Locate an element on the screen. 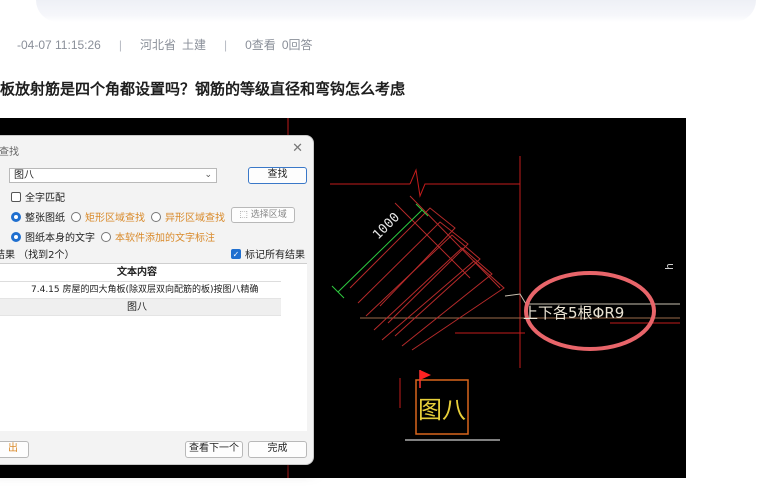 Image resolution: width=780 pixels, height=493 pixels. scope-irregular-radio is located at coordinates (156, 216).